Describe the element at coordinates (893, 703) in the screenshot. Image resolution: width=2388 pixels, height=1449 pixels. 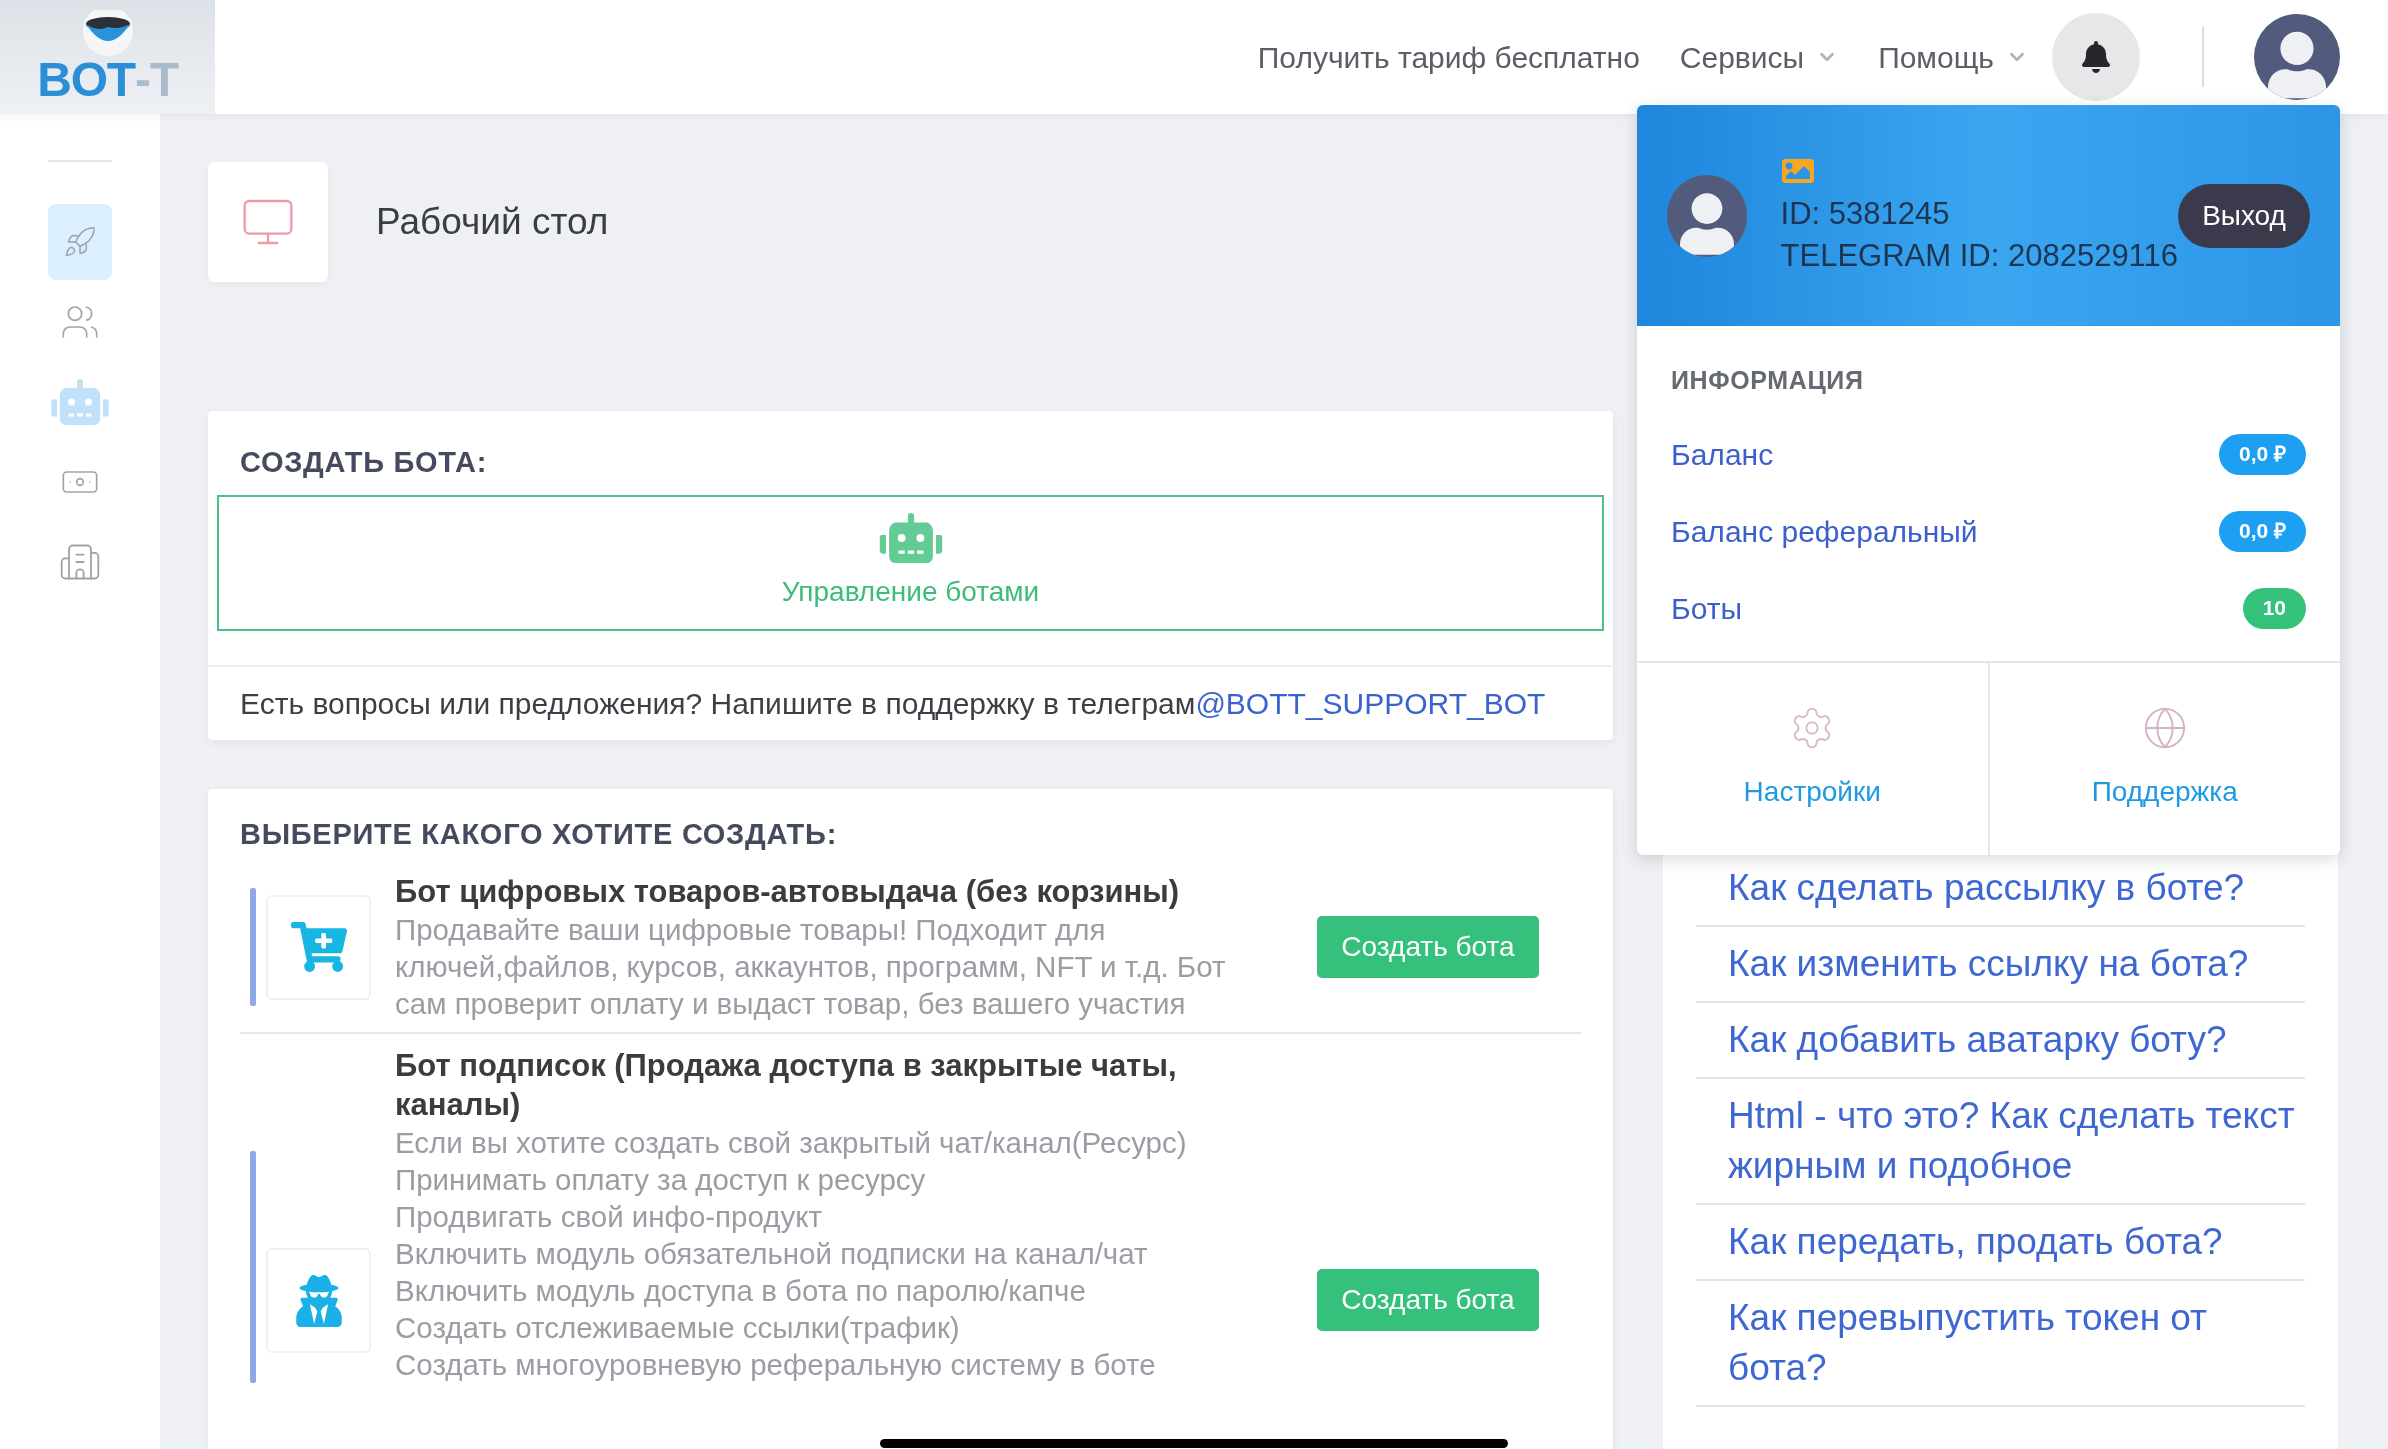
I see `support-text: Есть вопросы или предложения? Напишите в поддержку в телеграм@BOTT_SUPPORT_BOT` at that location.